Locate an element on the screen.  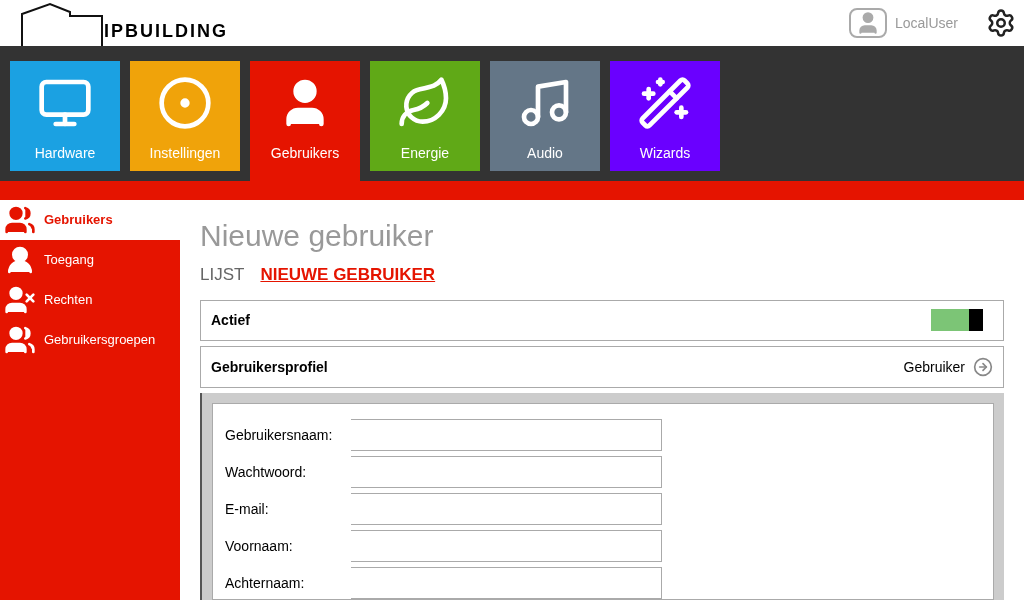
user-blocked-icon is located at coordinates (20, 300).